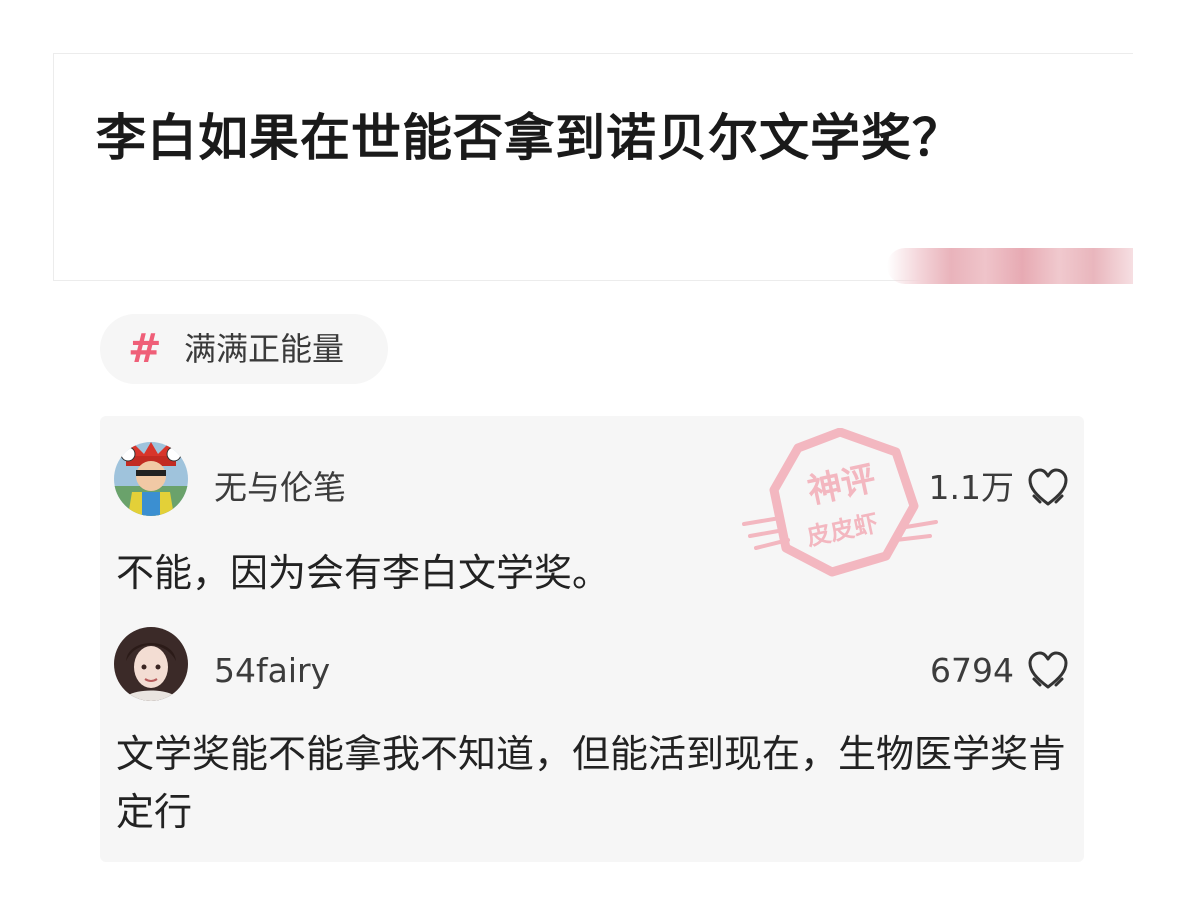 Image resolution: width=1182 pixels, height=913 pixels. What do you see at coordinates (529, 138) in the screenshot?
I see `post-title: 李白如果在世能否拿到诺贝尔文学奖？` at bounding box center [529, 138].